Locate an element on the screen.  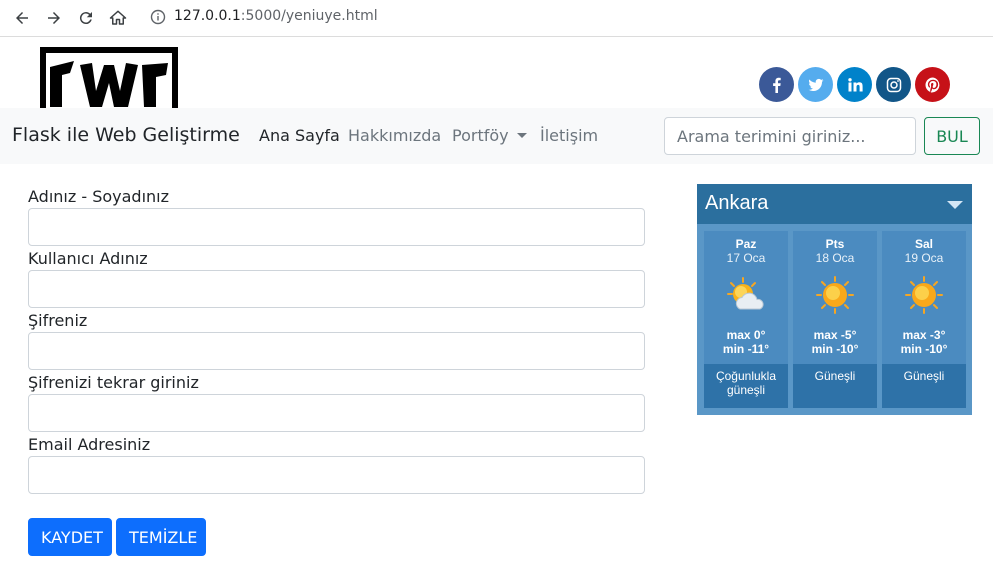
navbar-brand: Flask ile Web Geliştirme is located at coordinates (126, 135).